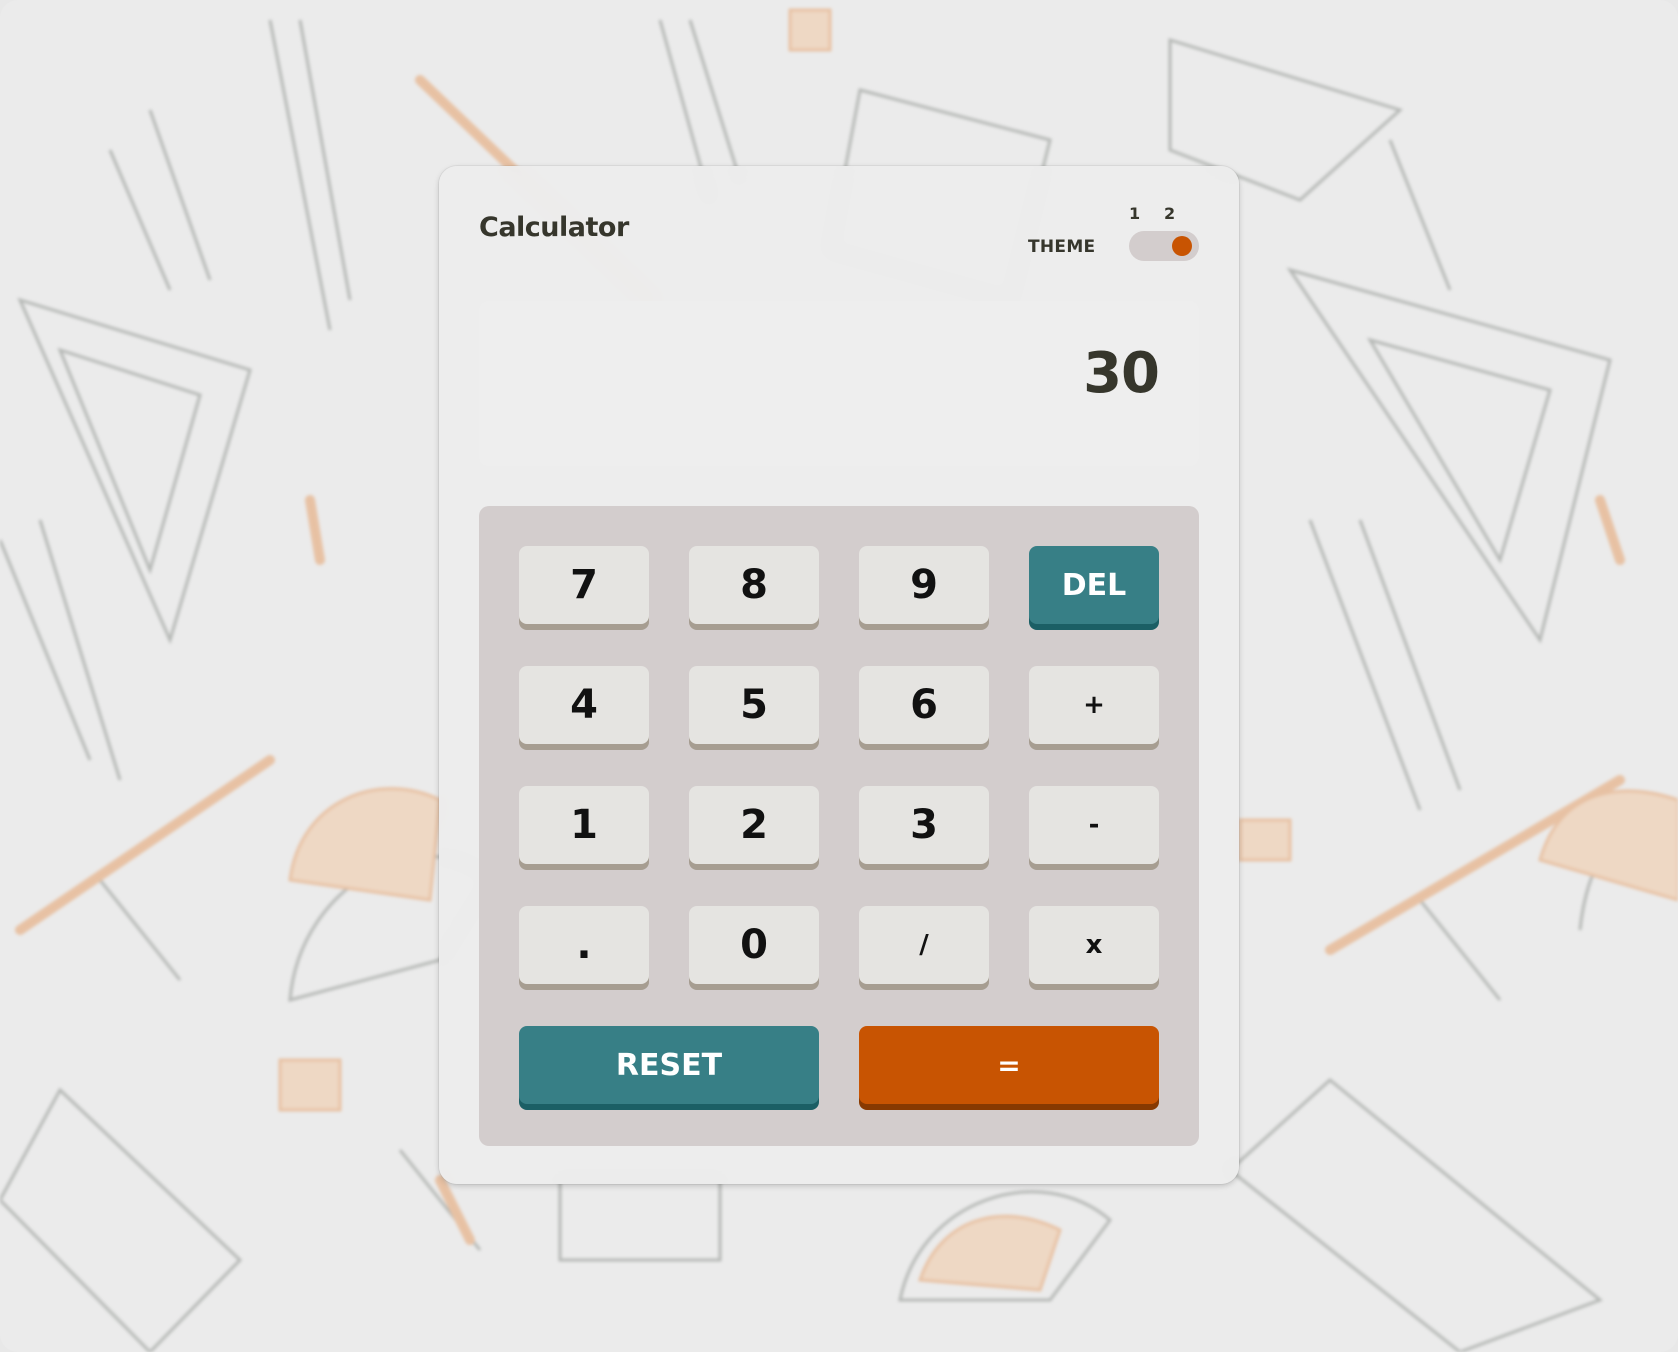 The height and width of the screenshot is (1352, 1678). I want to click on key-2: 2, so click(754, 825).